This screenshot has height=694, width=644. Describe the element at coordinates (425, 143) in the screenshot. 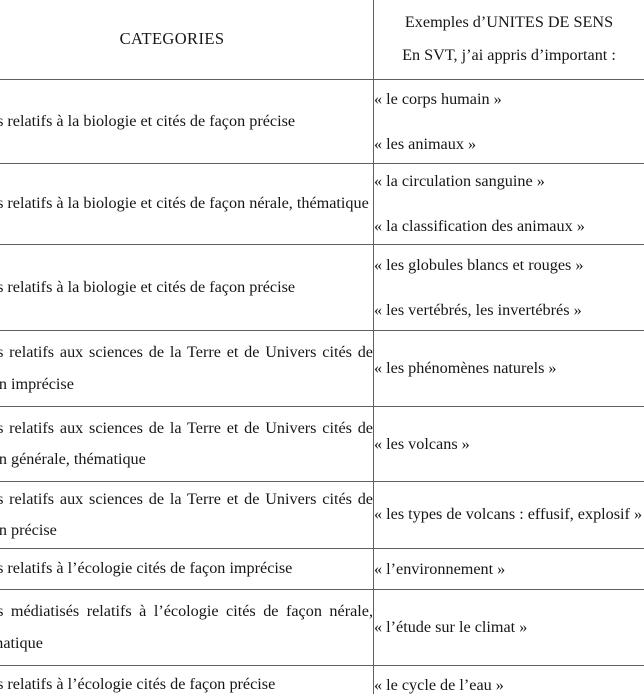

I see `unit-item: « les animaux »` at that location.